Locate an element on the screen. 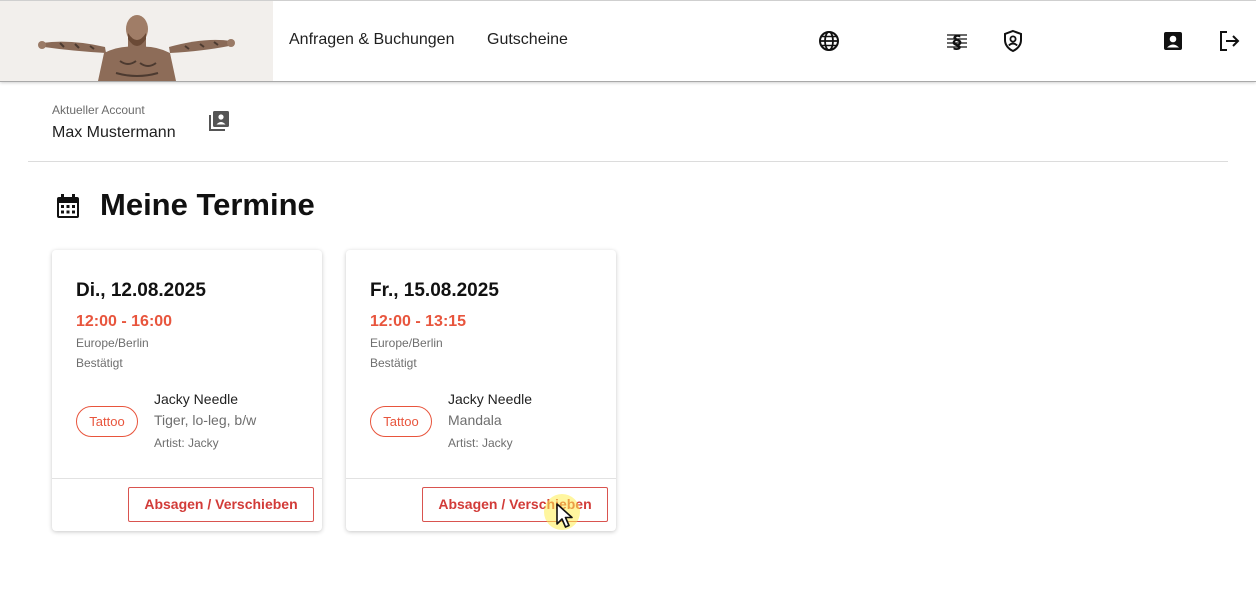 Image resolution: width=1256 pixels, height=598 pixels. globe-icon is located at coordinates (829, 41).